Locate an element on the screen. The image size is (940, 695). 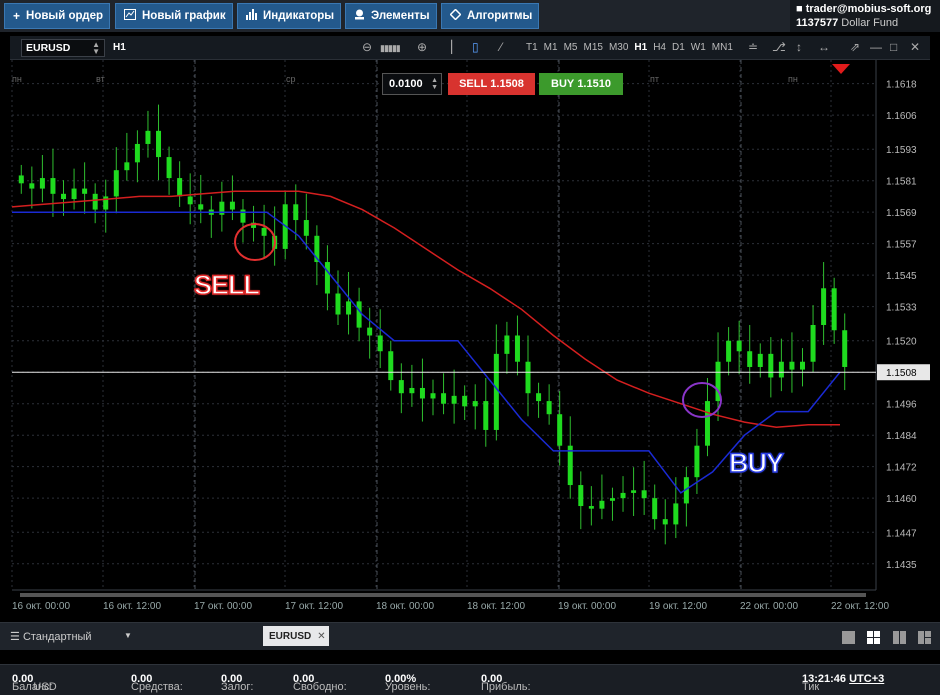
timeframe-m1: M1 is located at coordinates (551, 47).